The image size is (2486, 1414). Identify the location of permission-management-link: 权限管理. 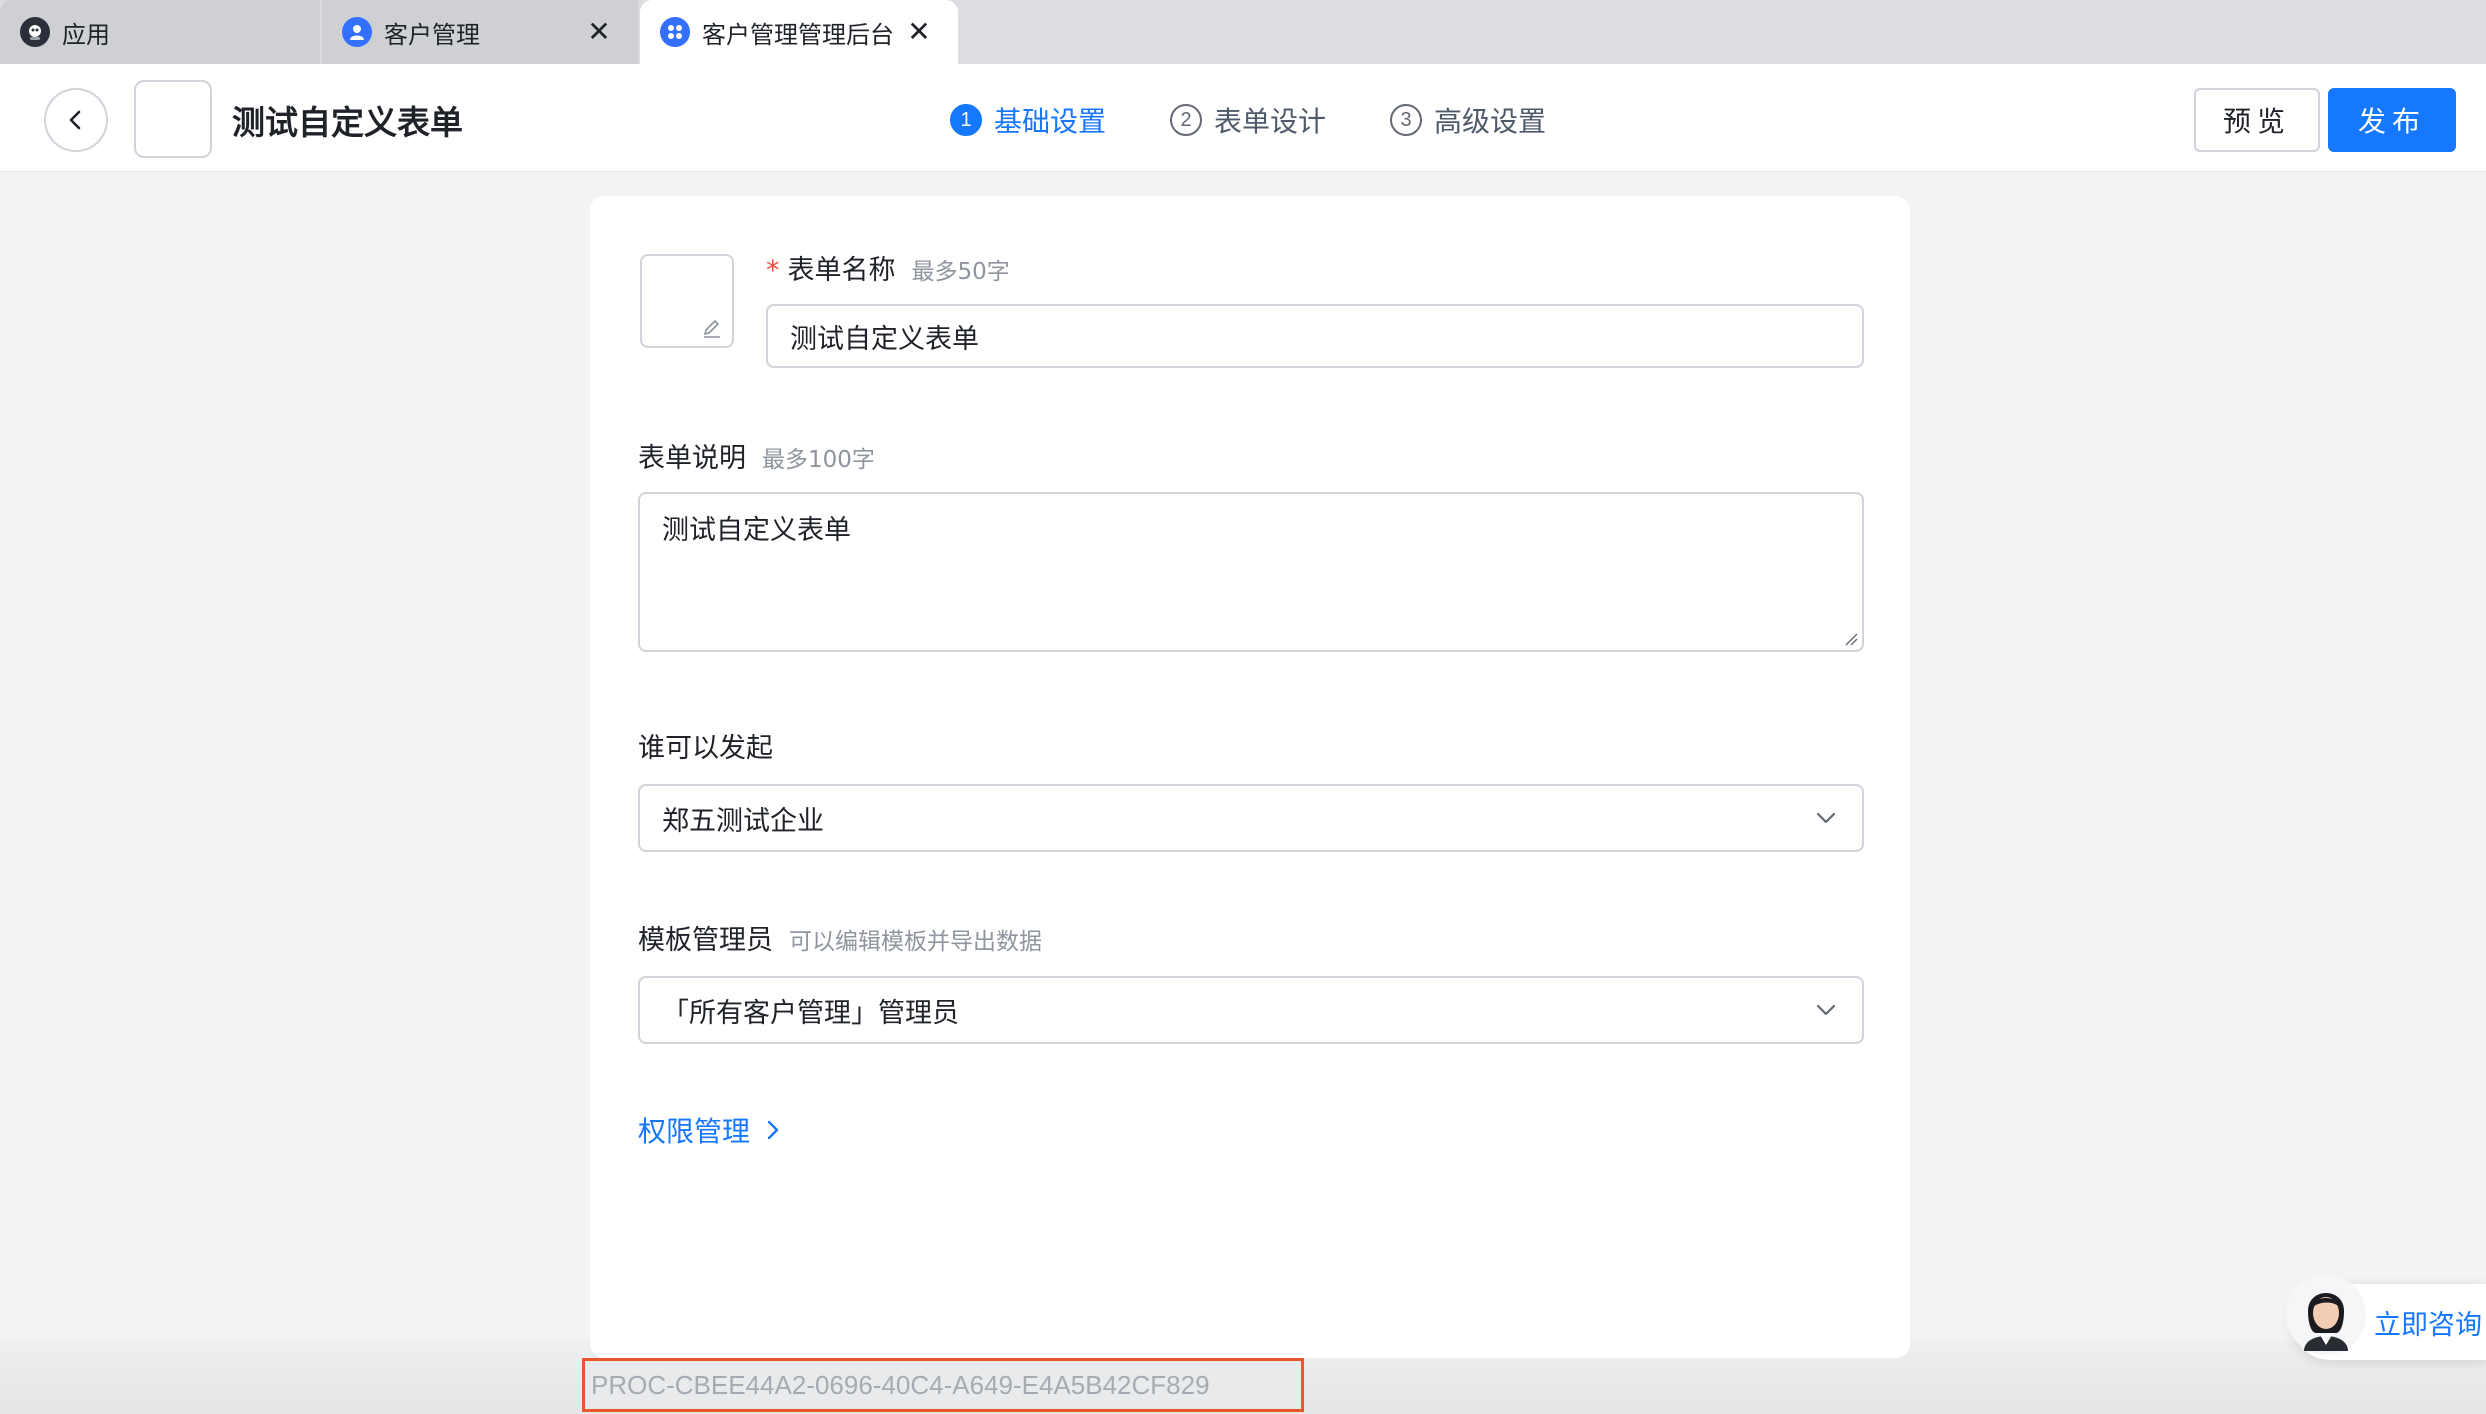
(713, 1130).